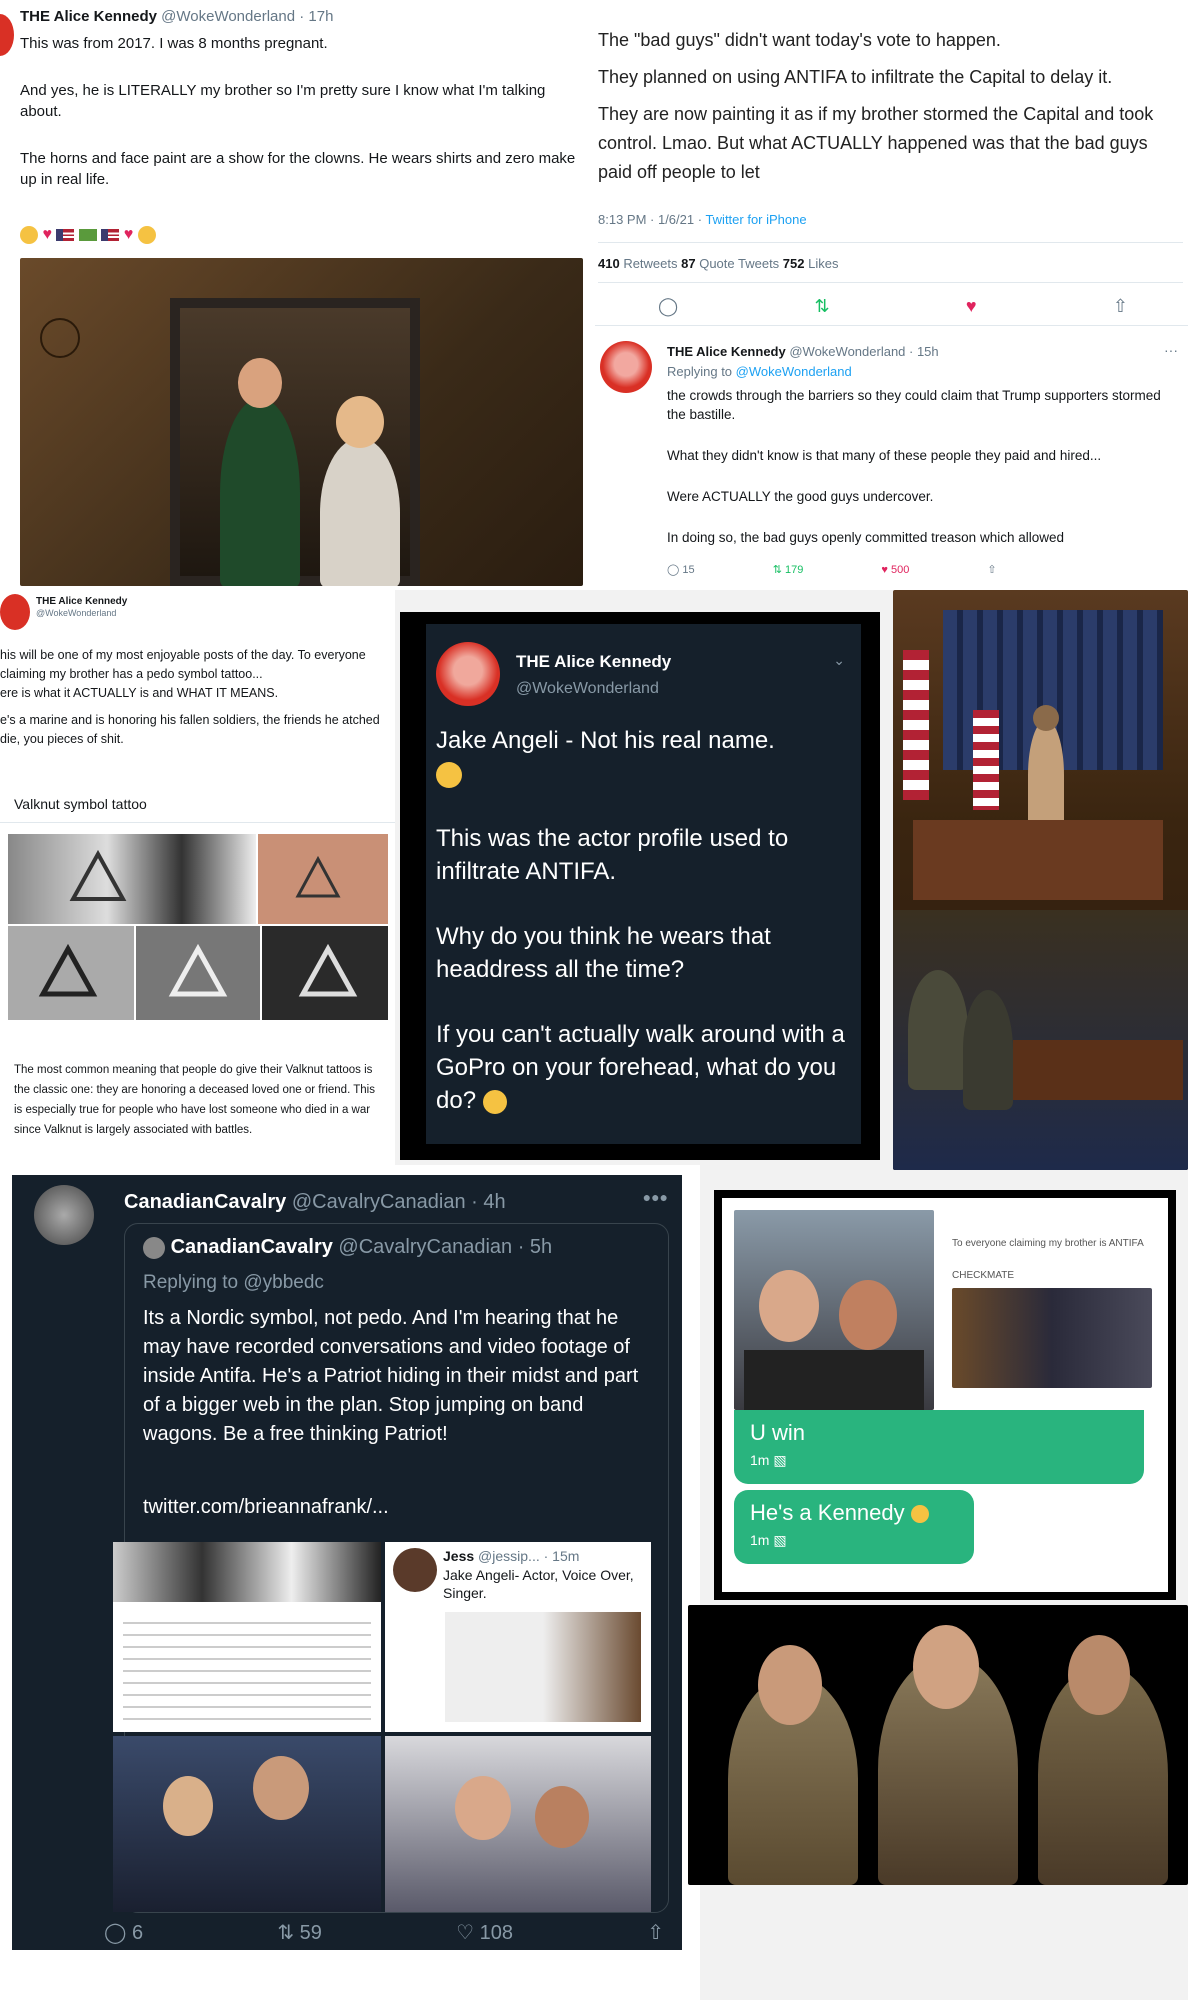 The image size is (1188, 2000). Describe the element at coordinates (609, 263) in the screenshot. I see `retweet-count: 410` at that location.